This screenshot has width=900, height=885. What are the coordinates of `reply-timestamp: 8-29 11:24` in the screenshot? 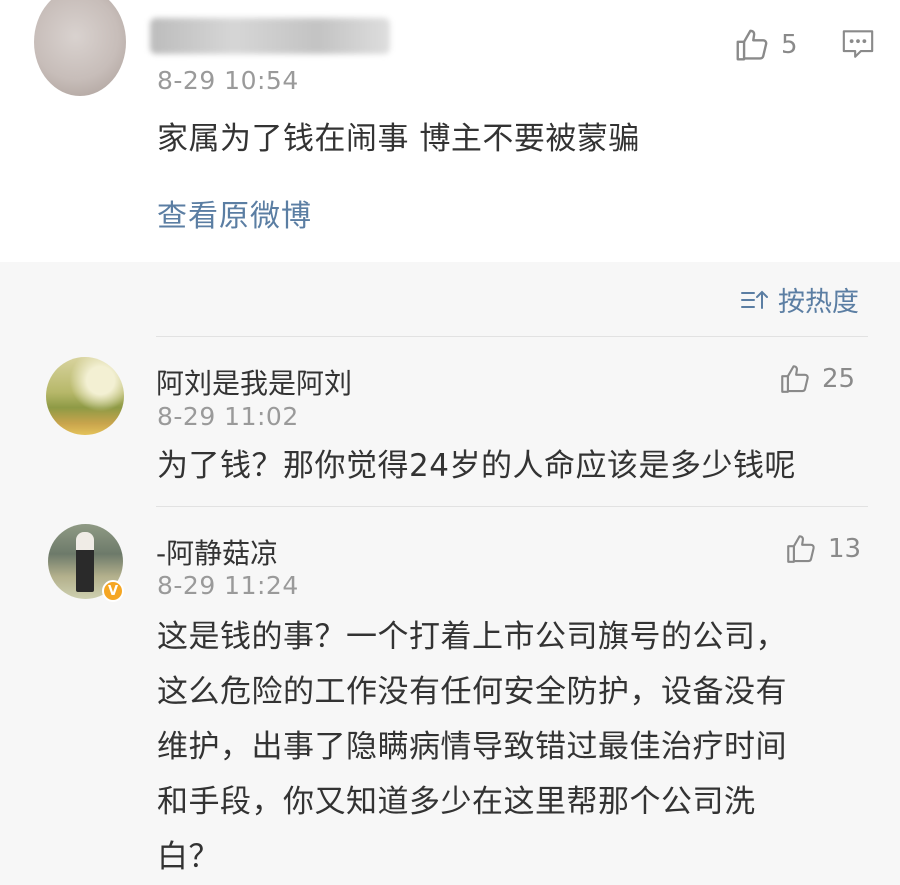 It's located at (228, 585).